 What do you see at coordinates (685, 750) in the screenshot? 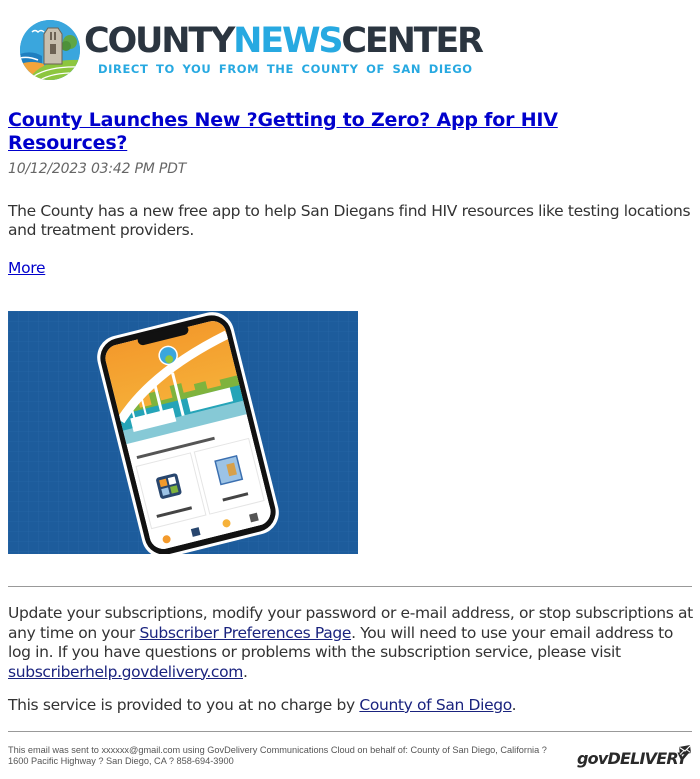
I see `envelope-icon` at bounding box center [685, 750].